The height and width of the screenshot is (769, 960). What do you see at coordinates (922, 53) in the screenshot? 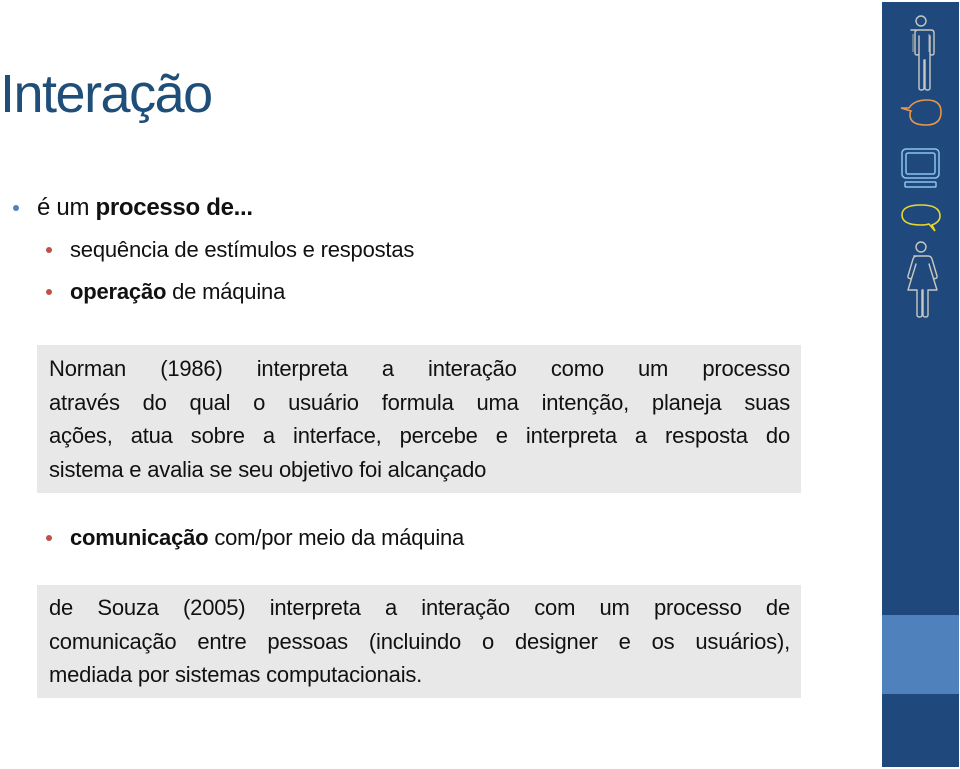
I see `man-icon` at bounding box center [922, 53].